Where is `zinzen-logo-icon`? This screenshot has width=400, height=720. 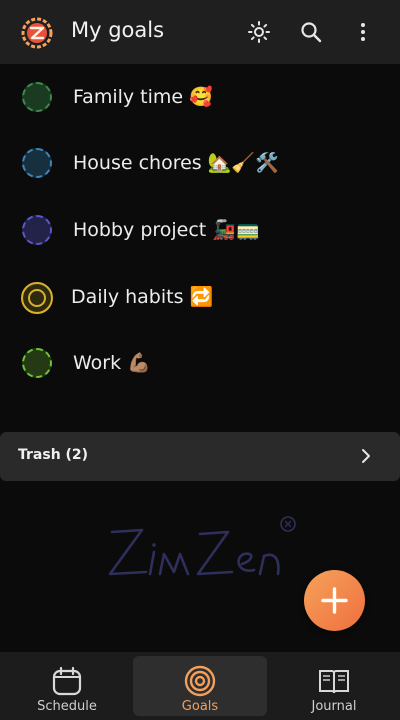 zinzen-logo-icon is located at coordinates (37, 33).